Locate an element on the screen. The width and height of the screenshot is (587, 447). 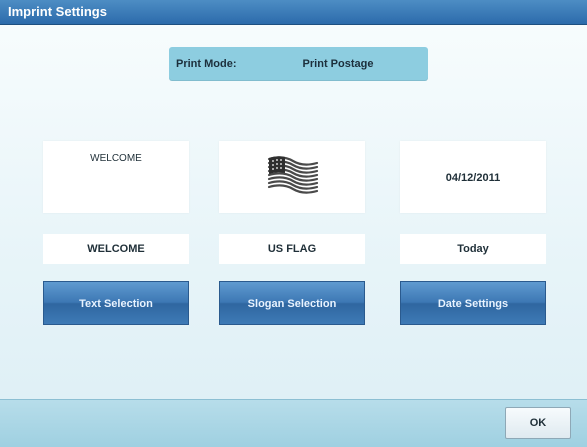
text-selection-value: WELCOME is located at coordinates (116, 249).